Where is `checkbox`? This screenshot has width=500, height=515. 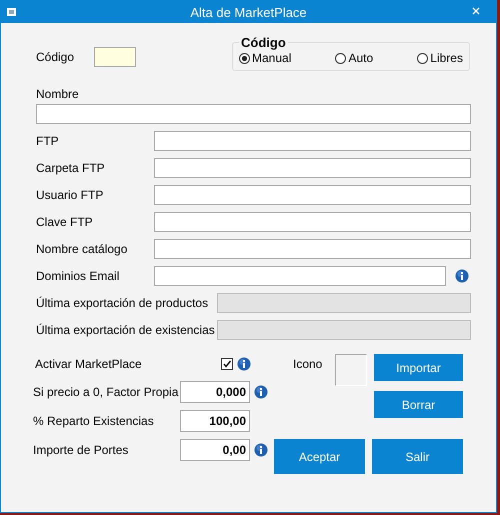
checkbox is located at coordinates (227, 364).